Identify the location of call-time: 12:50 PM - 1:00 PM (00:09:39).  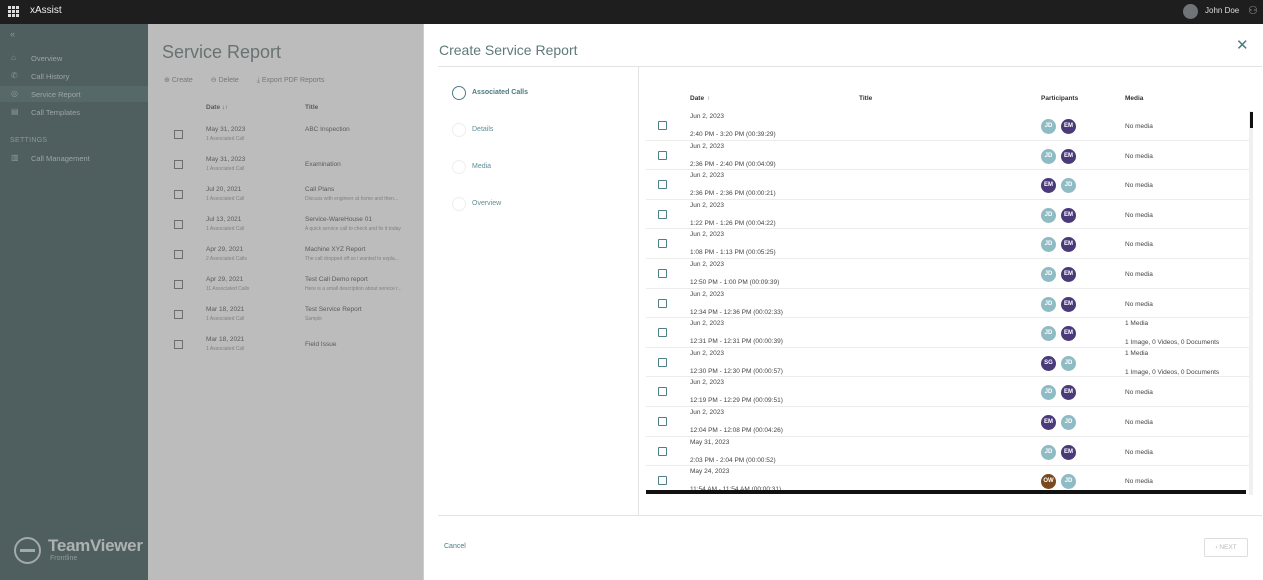
(735, 282).